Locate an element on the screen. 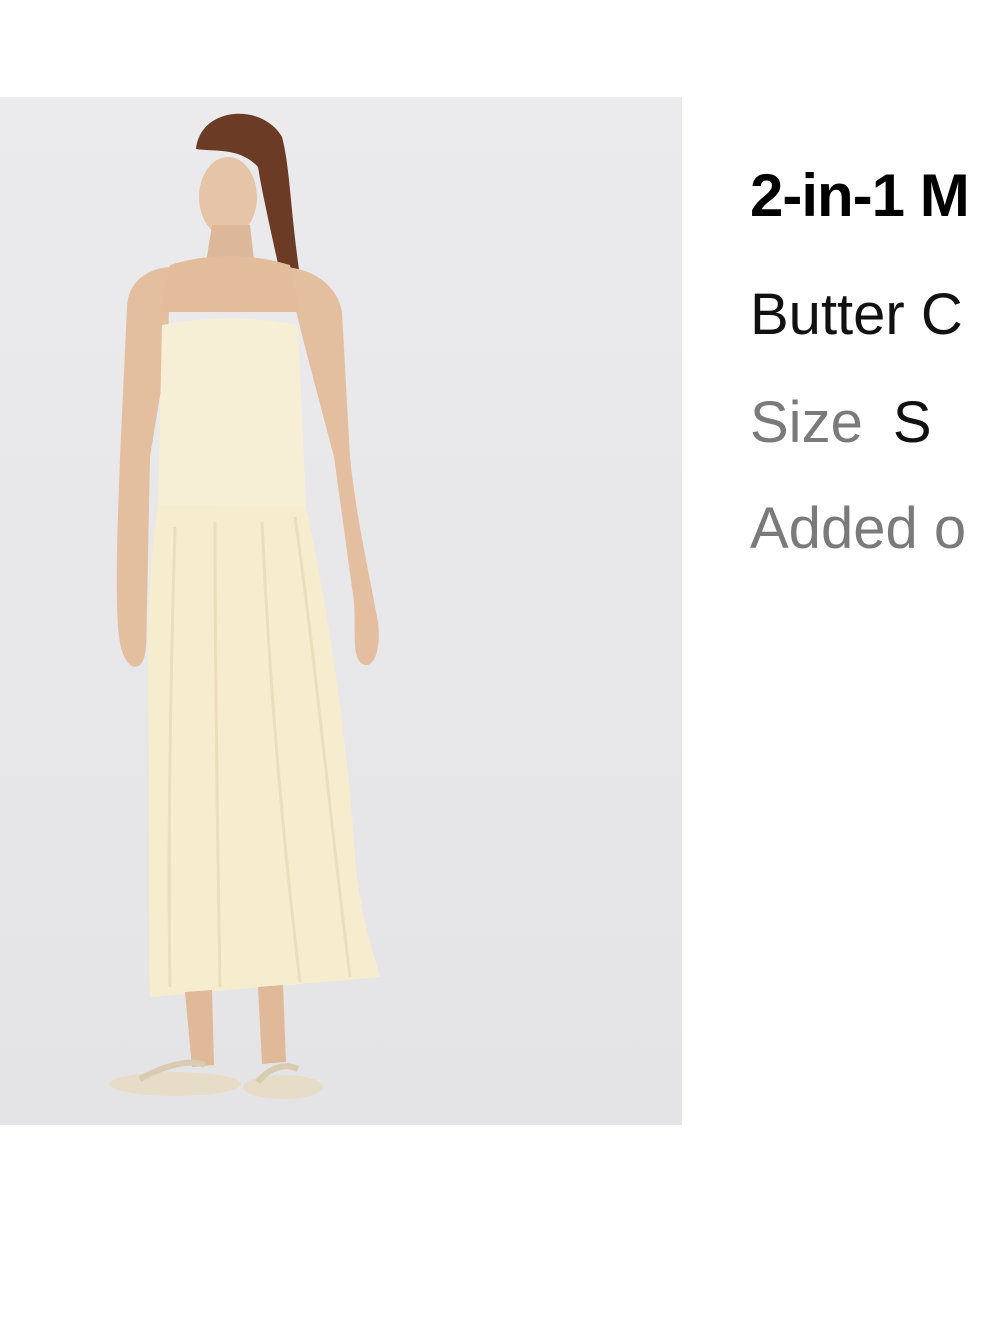  product-color: Butter C is located at coordinates (856, 314).